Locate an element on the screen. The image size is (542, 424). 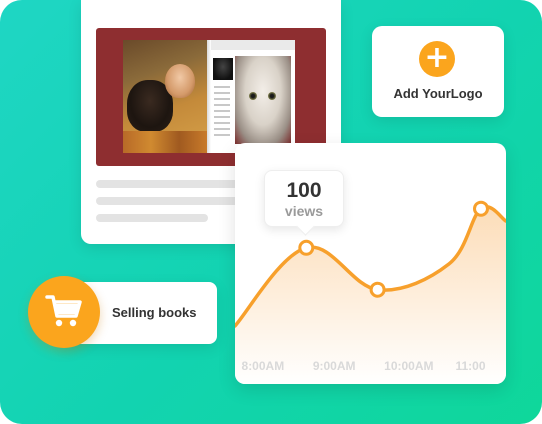
cart-icon is located at coordinates (63, 311).